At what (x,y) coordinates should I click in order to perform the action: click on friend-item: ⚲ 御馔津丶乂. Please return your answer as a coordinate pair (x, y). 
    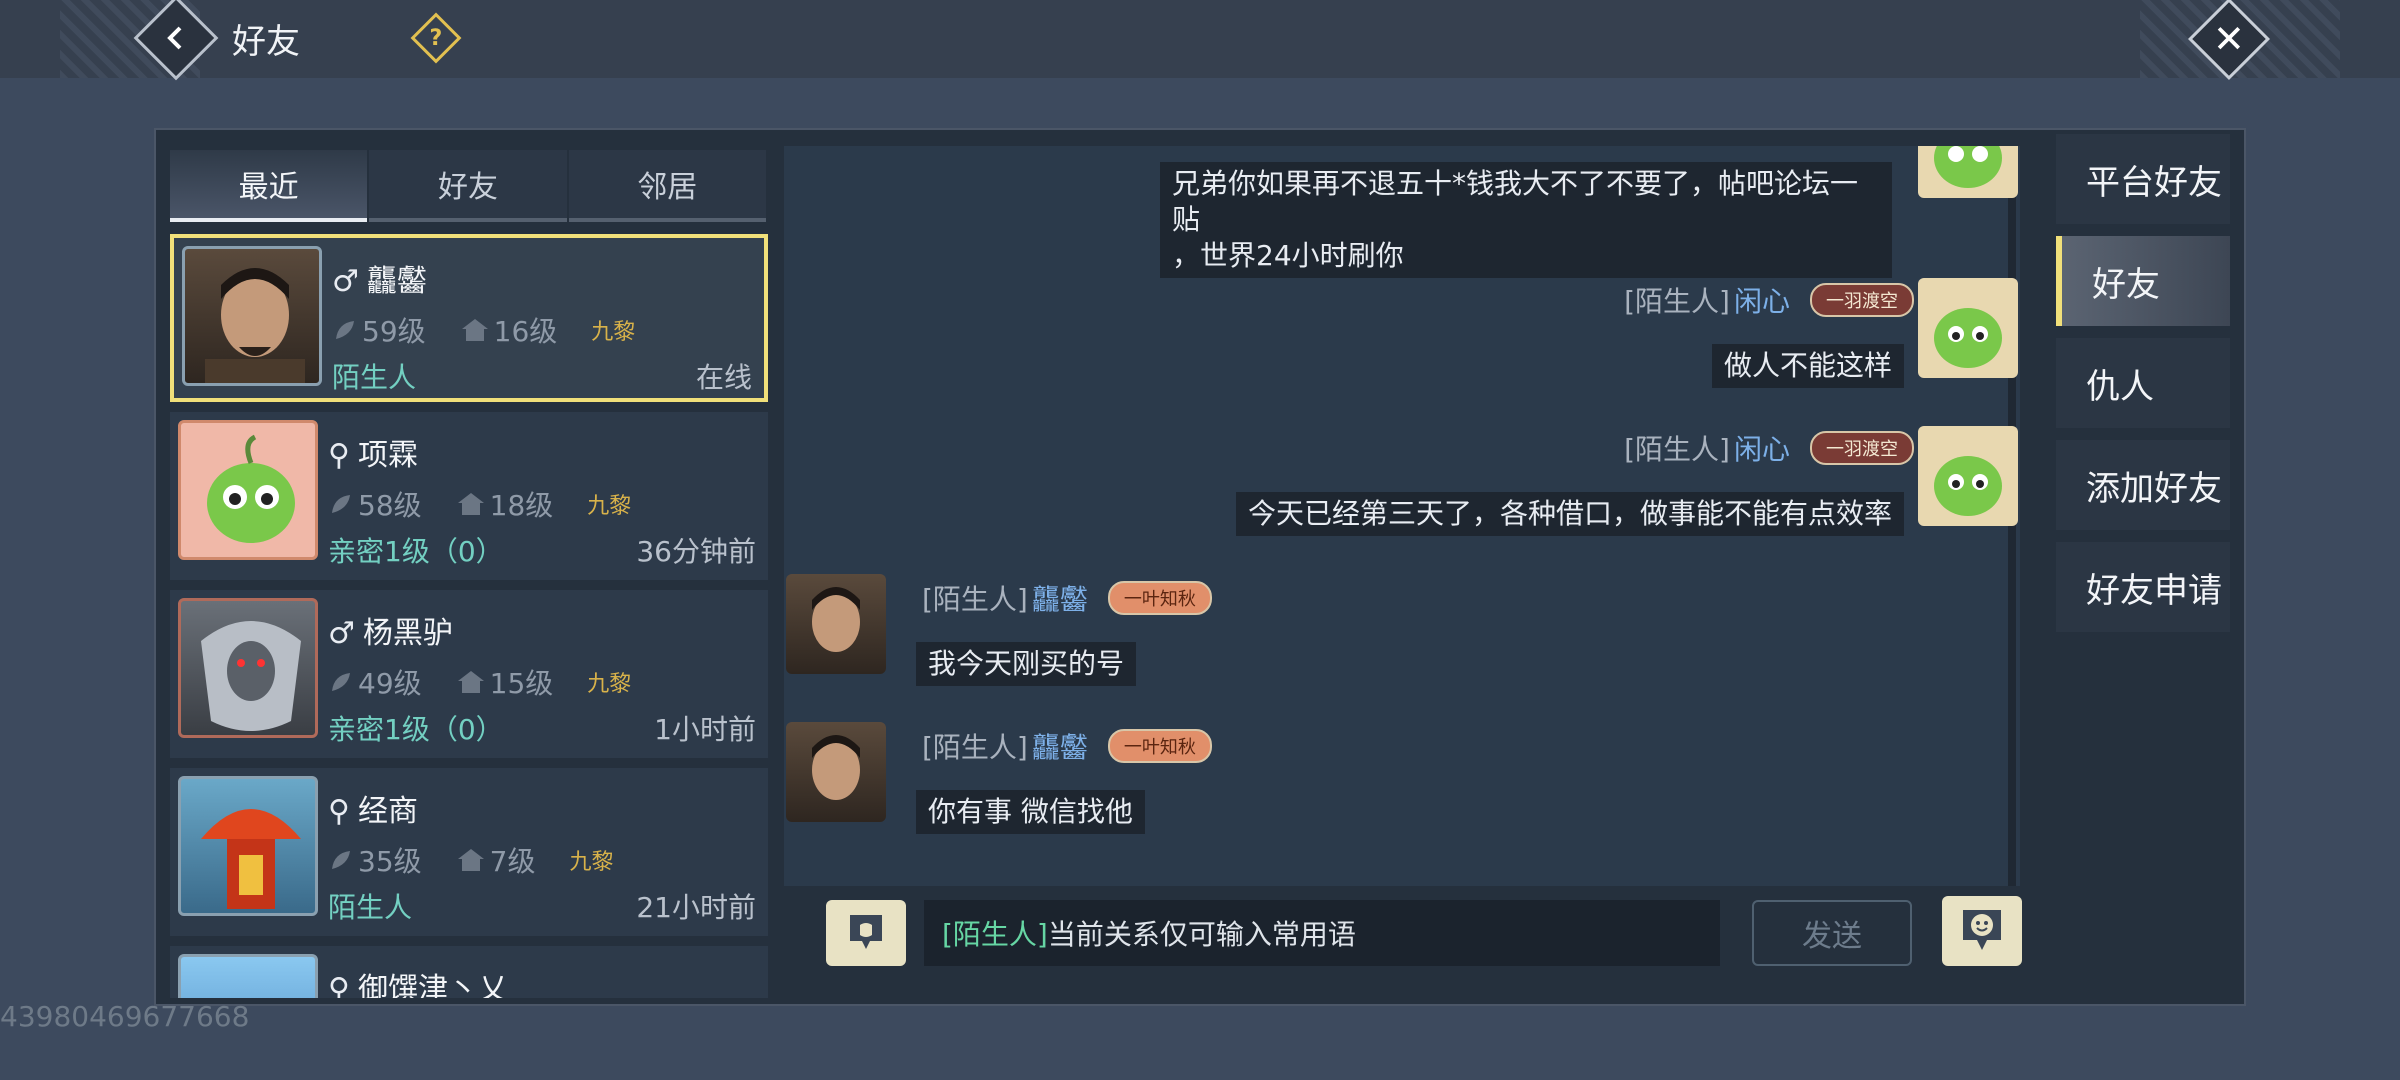
    Looking at the image, I should click on (469, 972).